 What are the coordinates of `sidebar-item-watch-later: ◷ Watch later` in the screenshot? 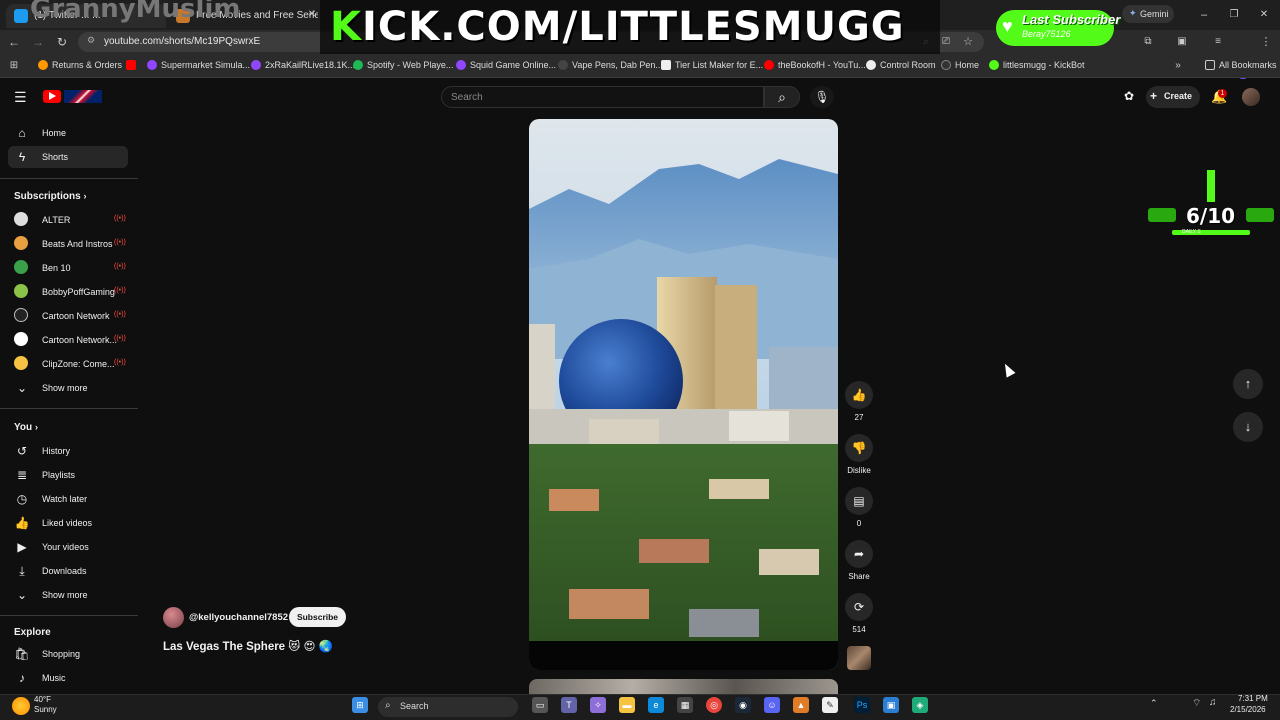 It's located at (68, 499).